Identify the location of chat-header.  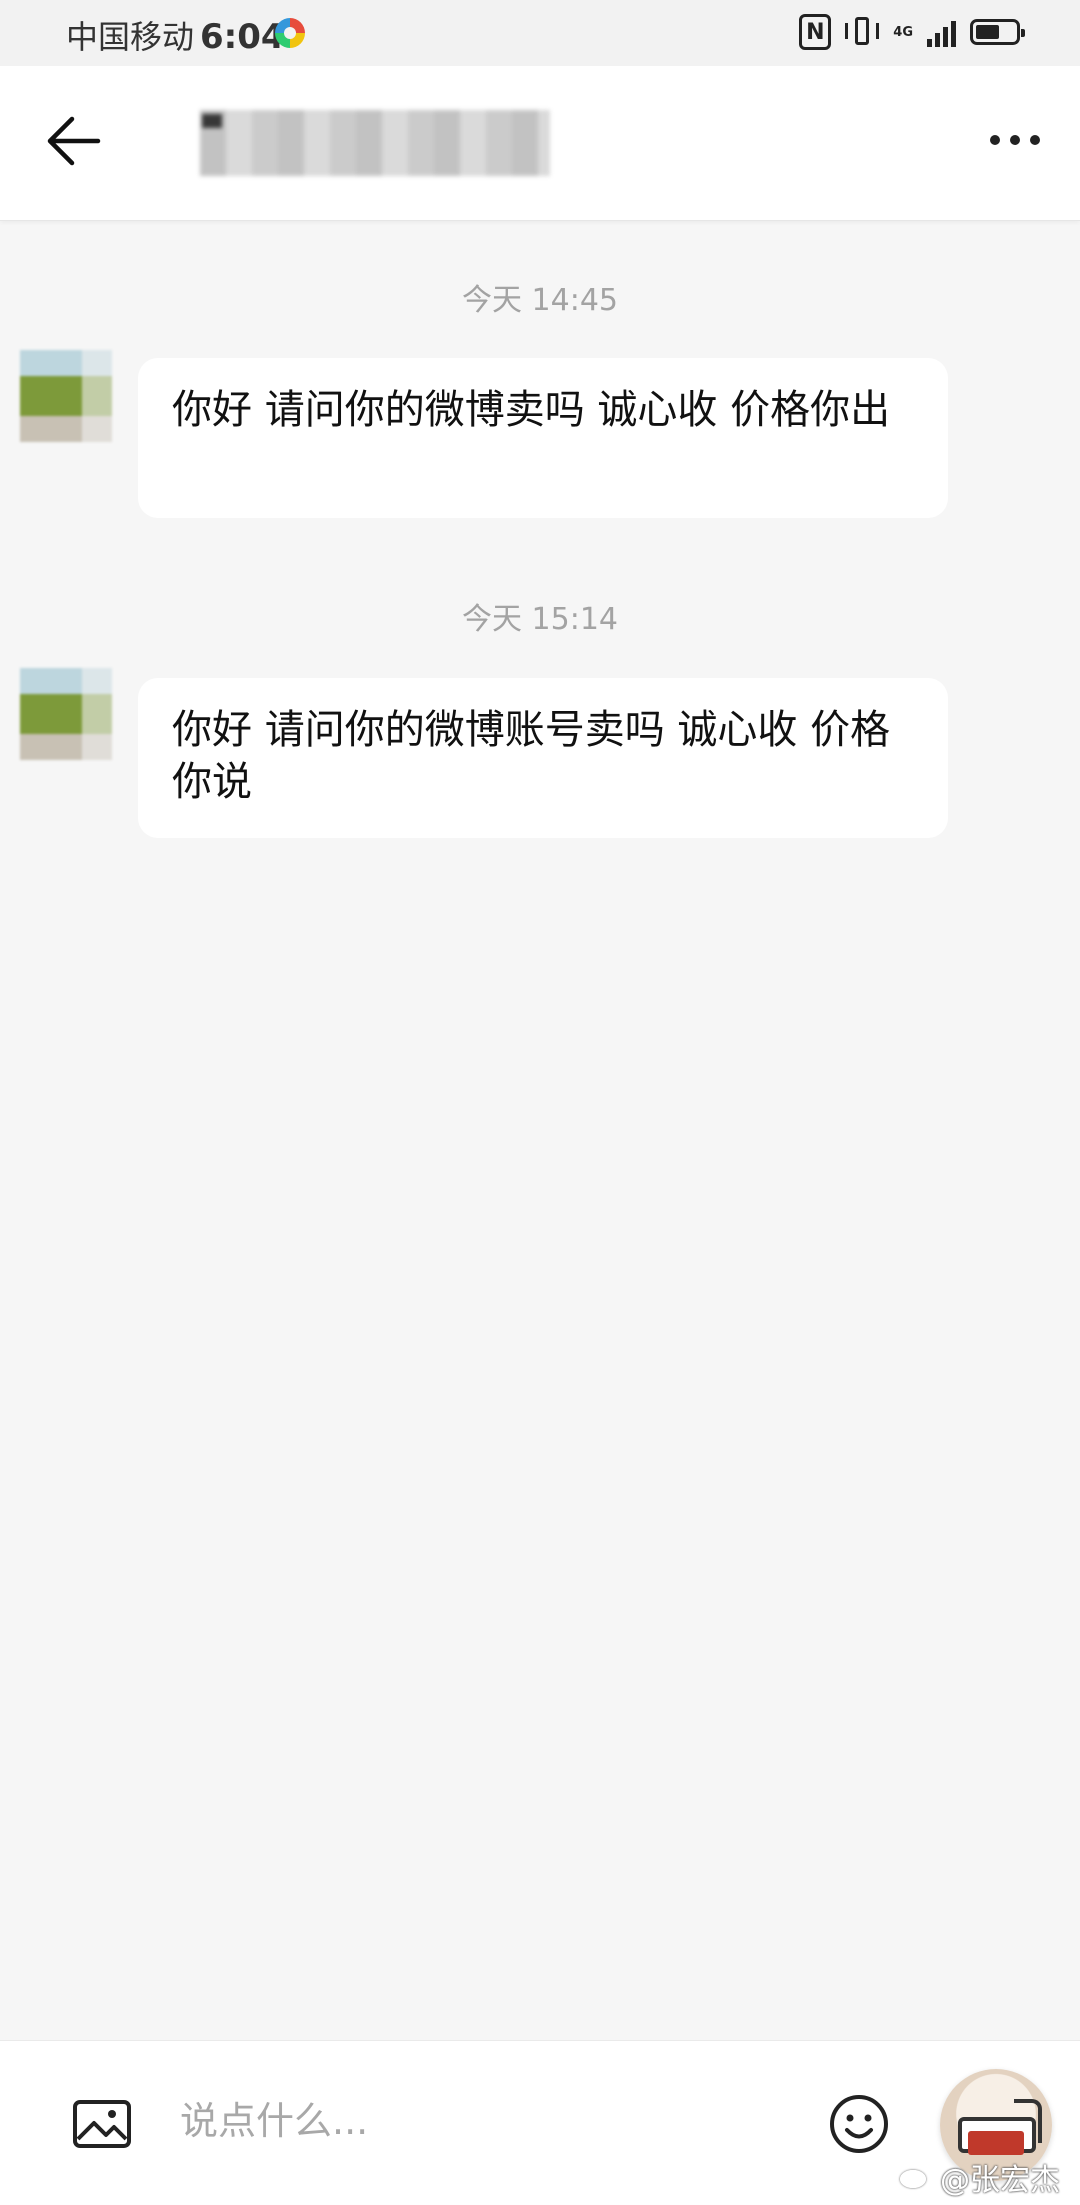
(540, 143).